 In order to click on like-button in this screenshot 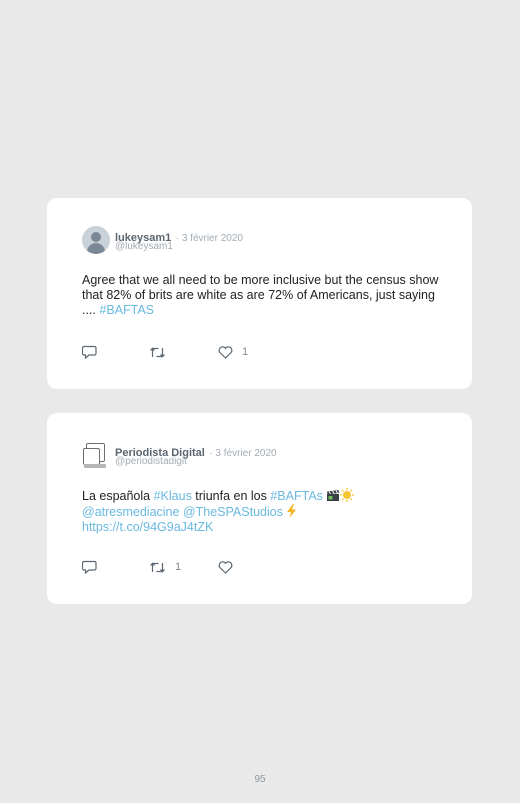, I will do `click(225, 567)`.